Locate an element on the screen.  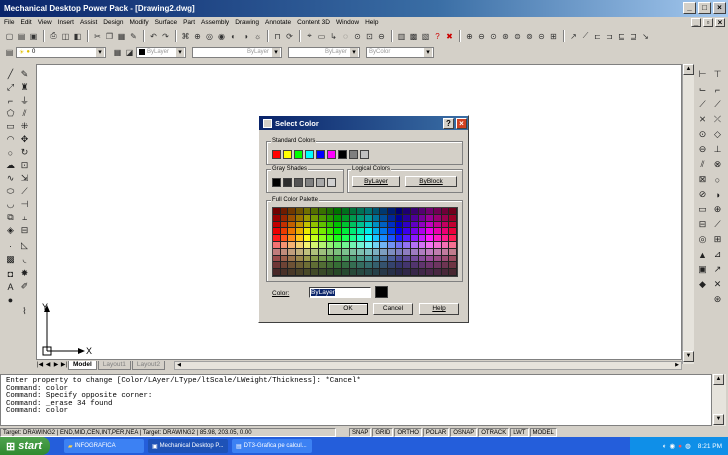
rectangle-icon: ▭ is located at coordinates (10, 126).